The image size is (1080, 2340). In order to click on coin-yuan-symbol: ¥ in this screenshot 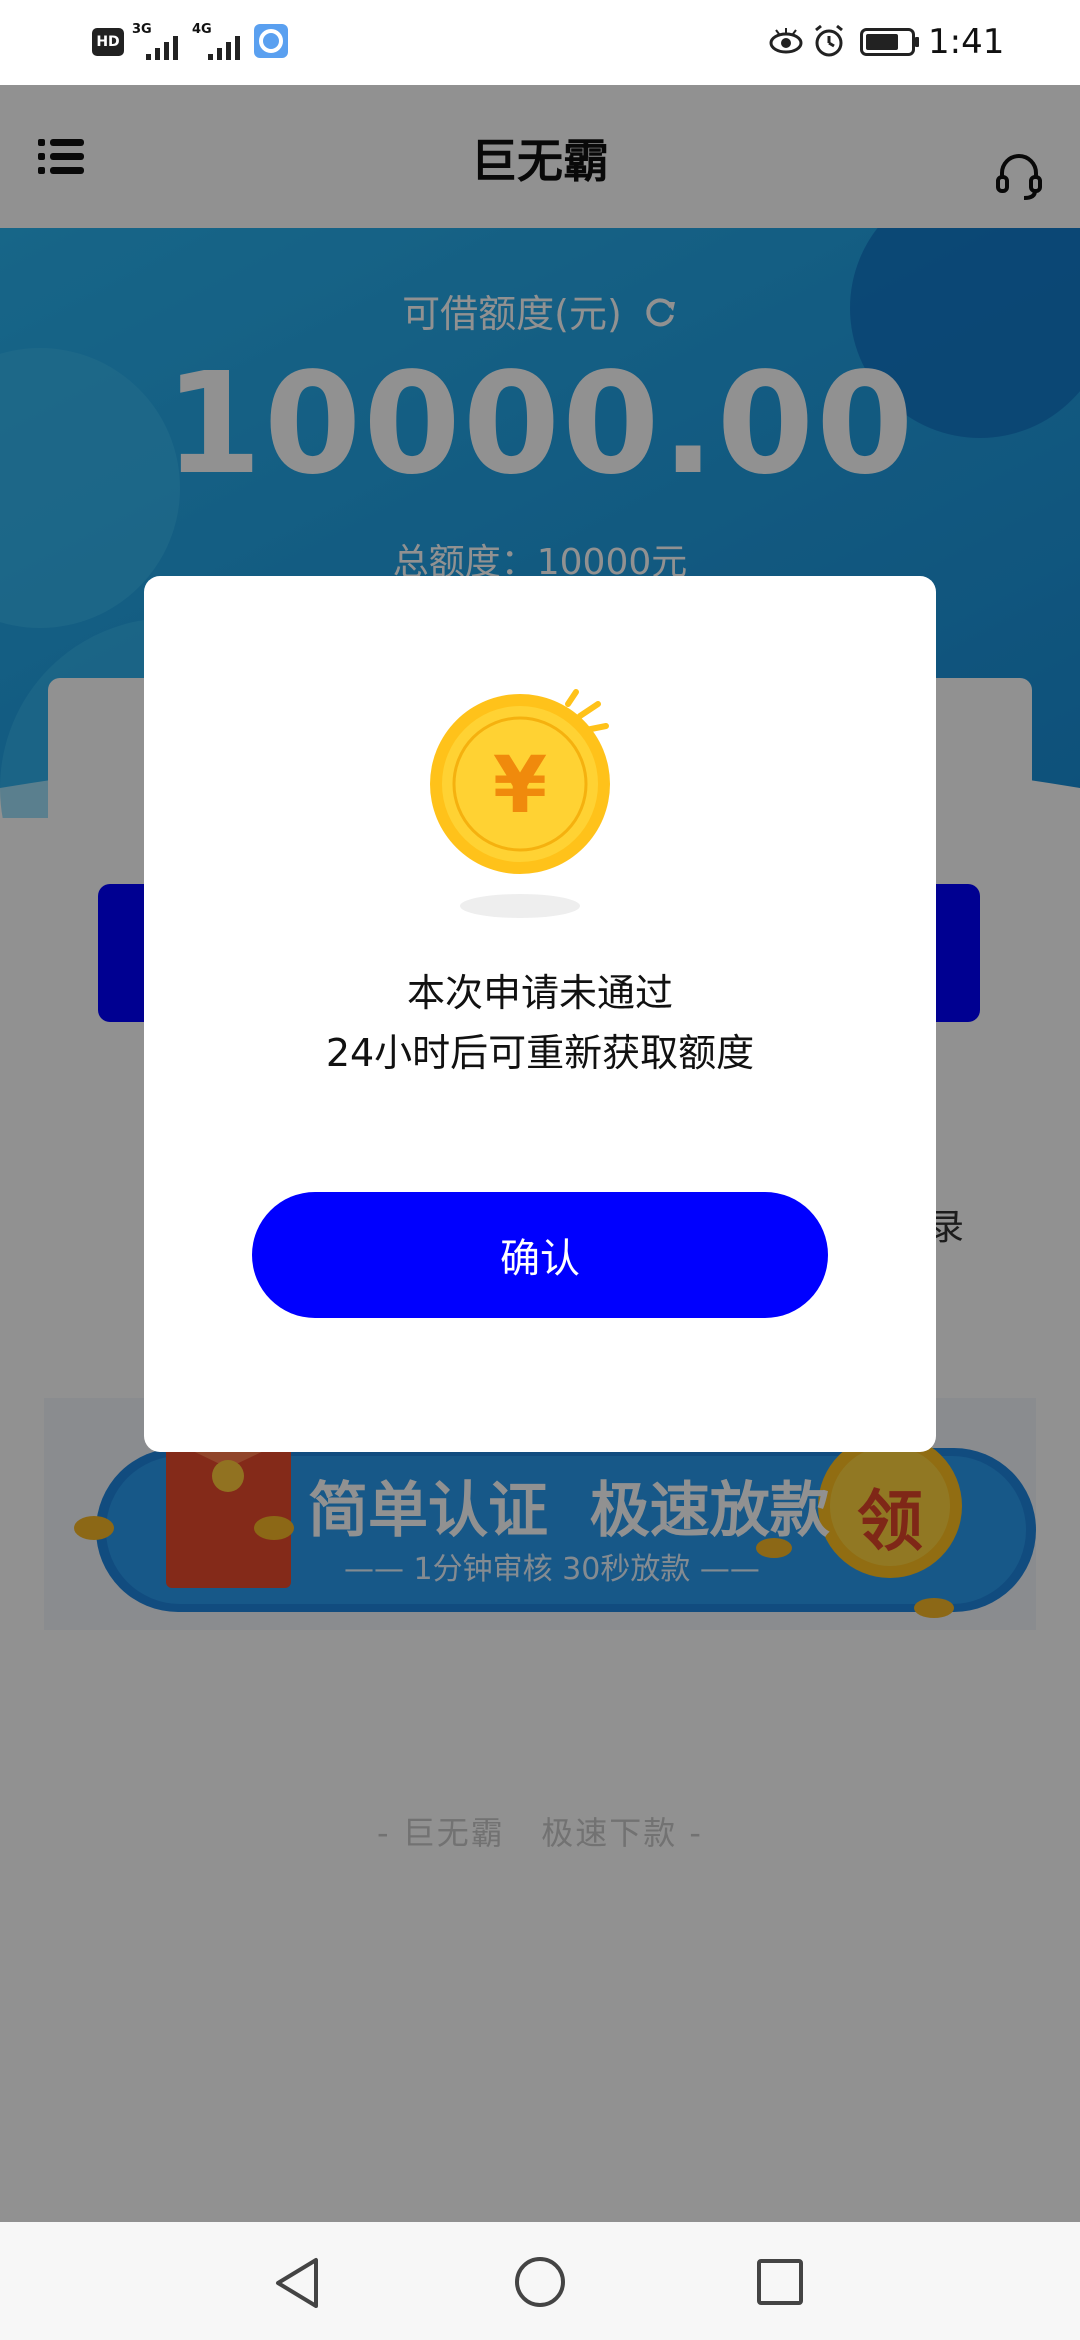, I will do `click(520, 786)`.